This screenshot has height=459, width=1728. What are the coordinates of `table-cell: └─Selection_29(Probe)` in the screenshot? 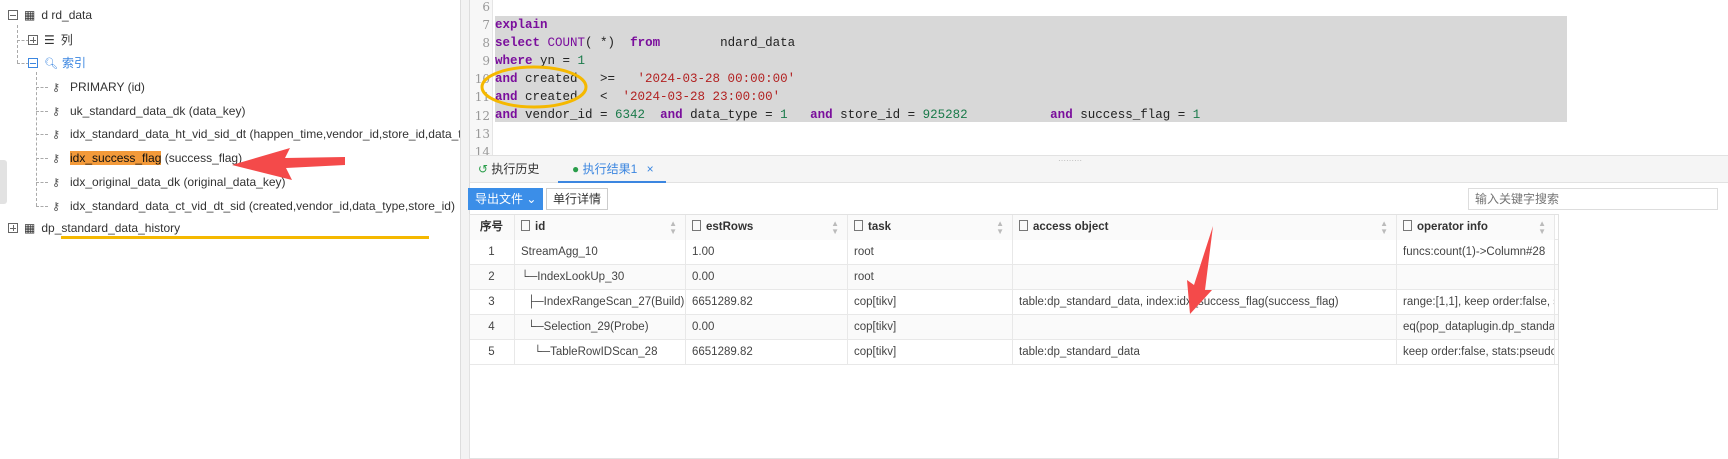 It's located at (600, 327).